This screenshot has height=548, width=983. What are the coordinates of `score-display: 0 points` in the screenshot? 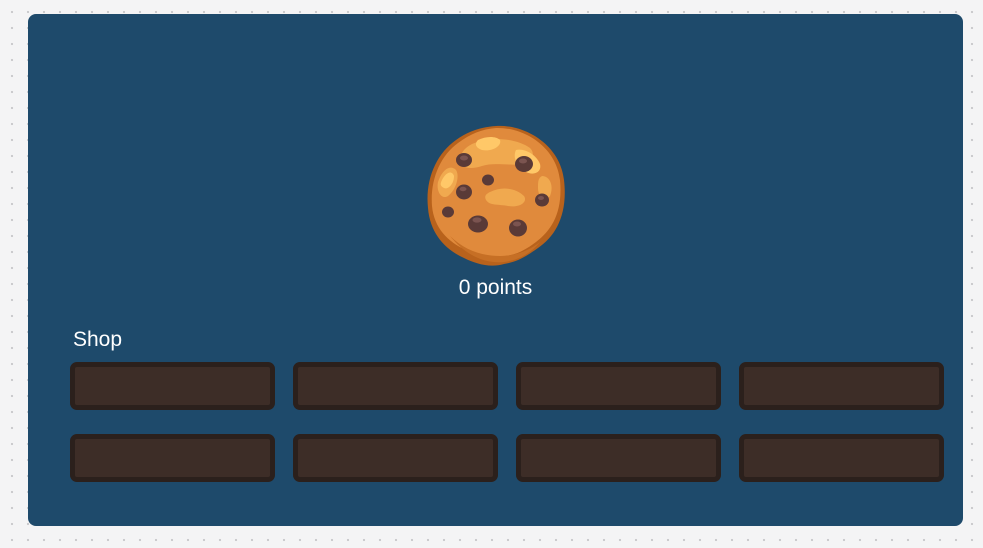 It's located at (495, 287).